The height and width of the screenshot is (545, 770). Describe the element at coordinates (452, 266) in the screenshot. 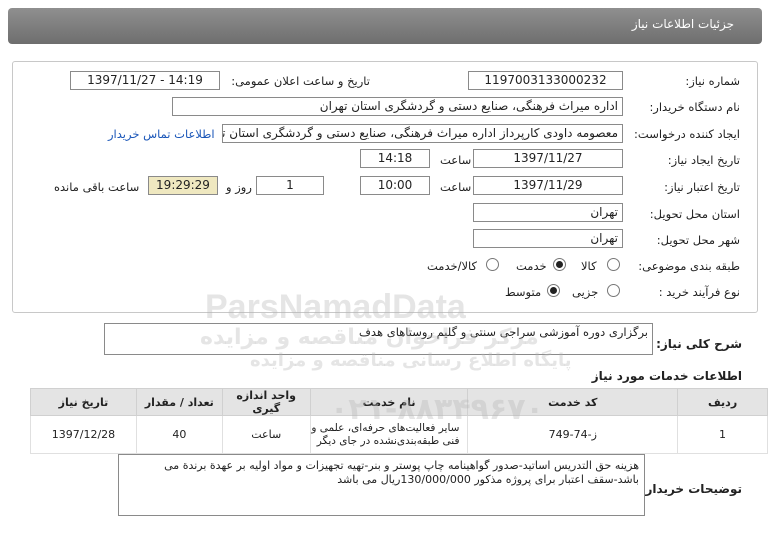

I see `category-option-goods-service: کالا/خدمت` at that location.